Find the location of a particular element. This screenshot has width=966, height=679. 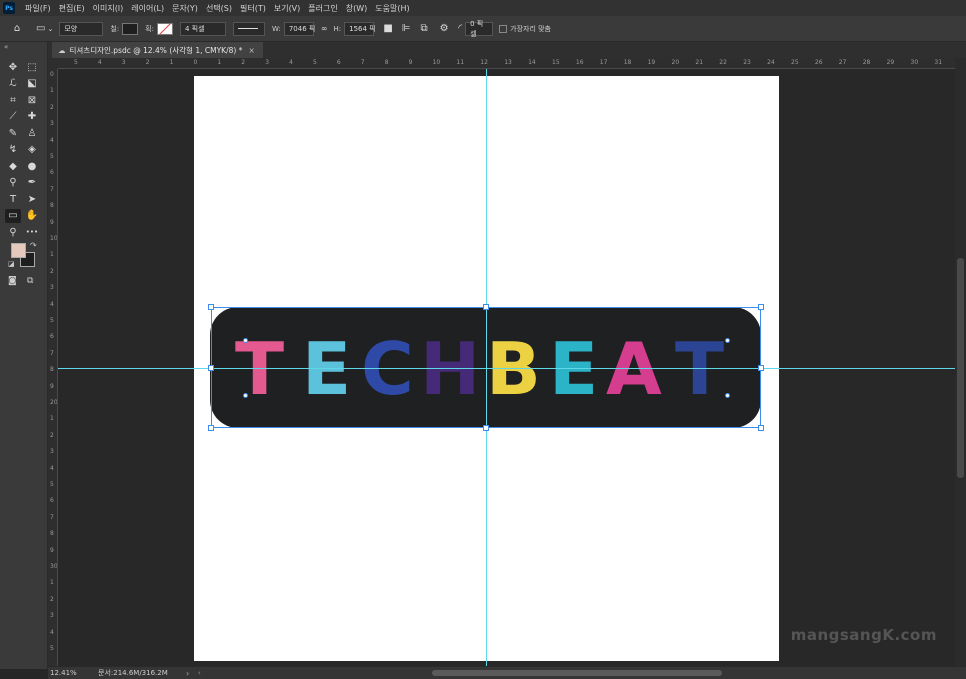

chevron-down-icon: ⌄ is located at coordinates (50, 29).